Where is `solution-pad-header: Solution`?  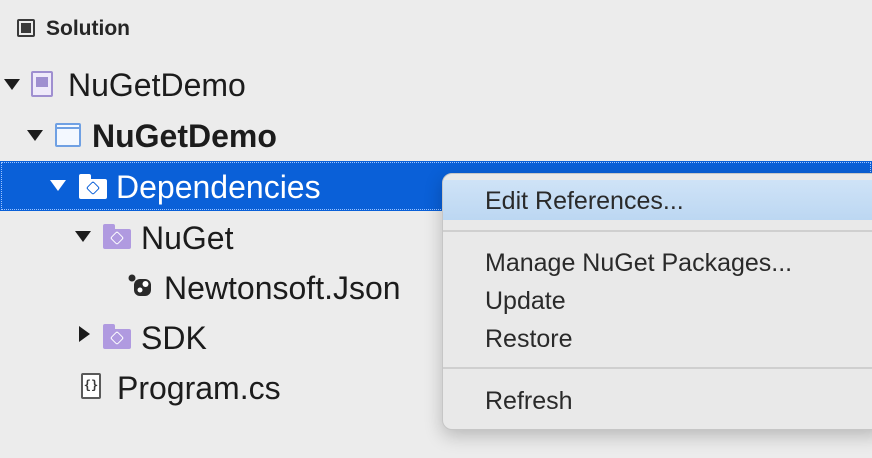 solution-pad-header: Solution is located at coordinates (436, 30).